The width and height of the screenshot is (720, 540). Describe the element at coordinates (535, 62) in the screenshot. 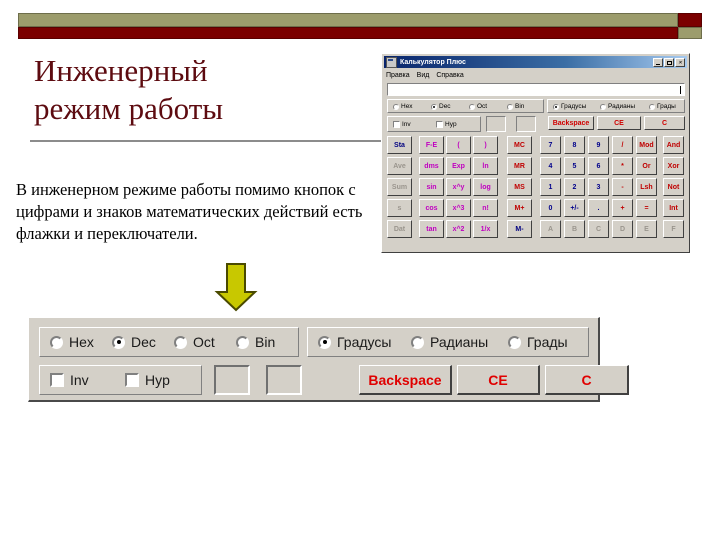

I see `calculator-titlebar: Калькулятор Плюс ✕` at that location.